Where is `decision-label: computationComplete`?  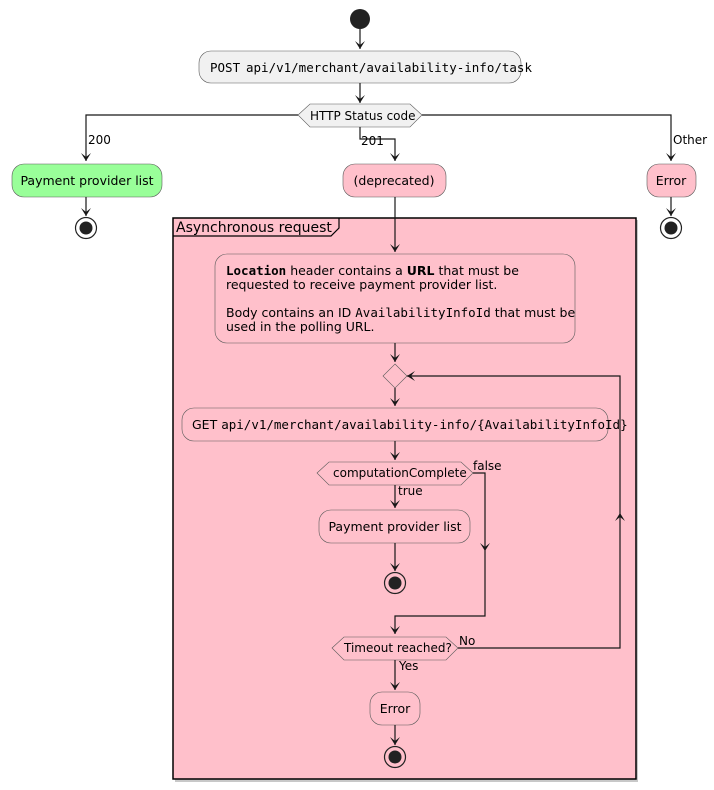 decision-label: computationComplete is located at coordinates (400, 473).